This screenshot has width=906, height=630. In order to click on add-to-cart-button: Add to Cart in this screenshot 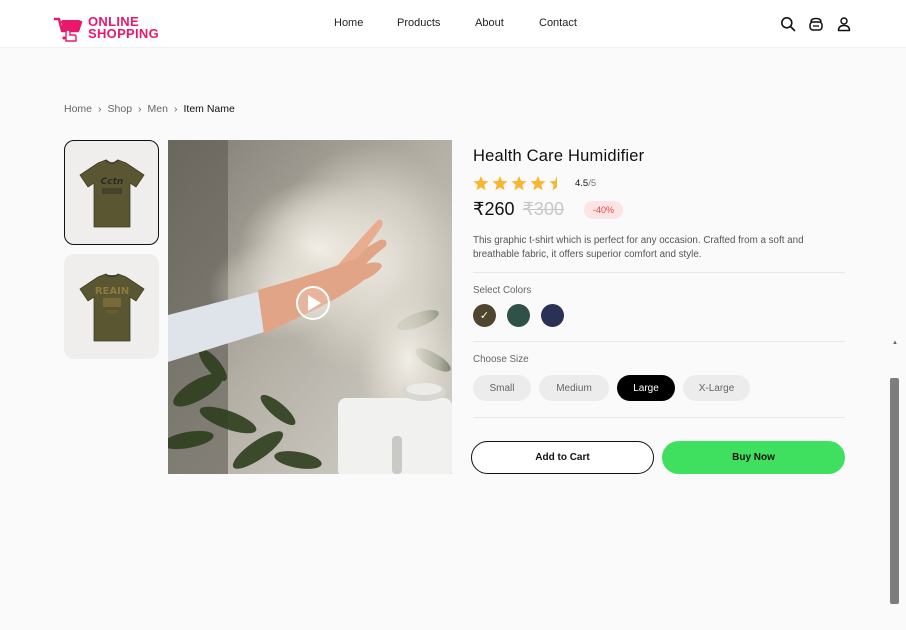, I will do `click(562, 457)`.